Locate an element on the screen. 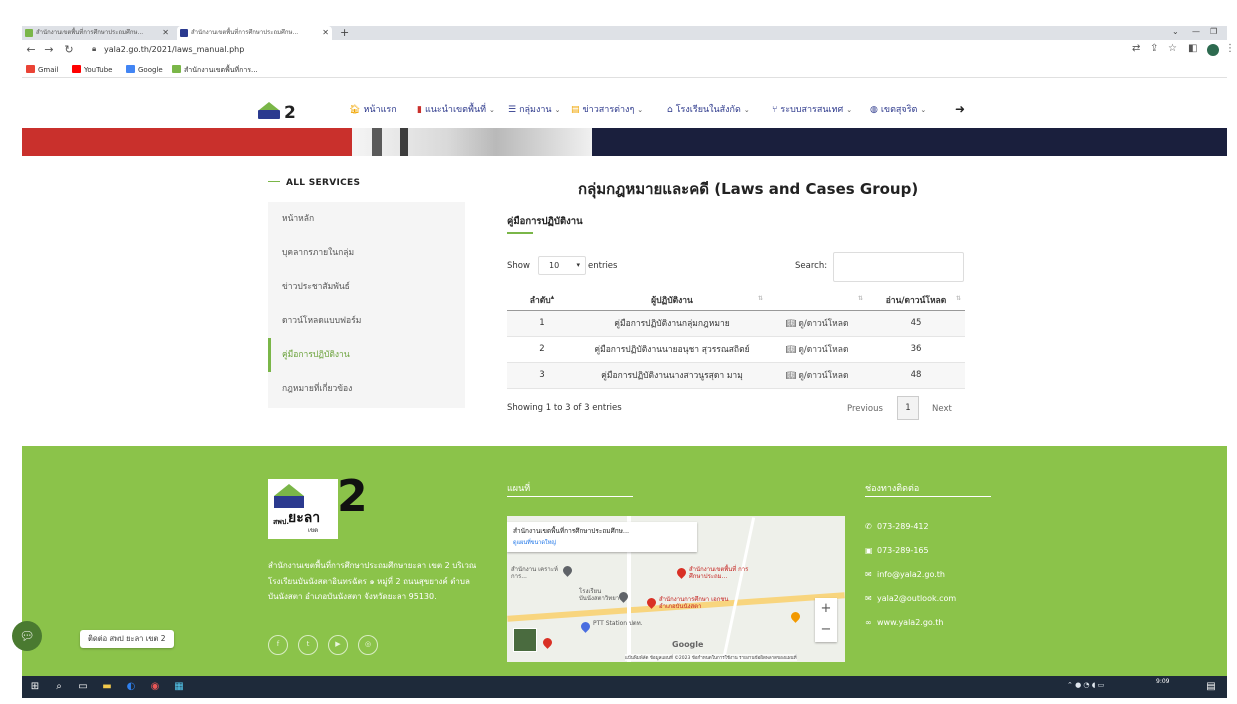 Image resolution: width=1237 pixels, height=704 pixels. sidebar-item-news: ข่าวประชาสัมพันธ์ is located at coordinates (366, 287).